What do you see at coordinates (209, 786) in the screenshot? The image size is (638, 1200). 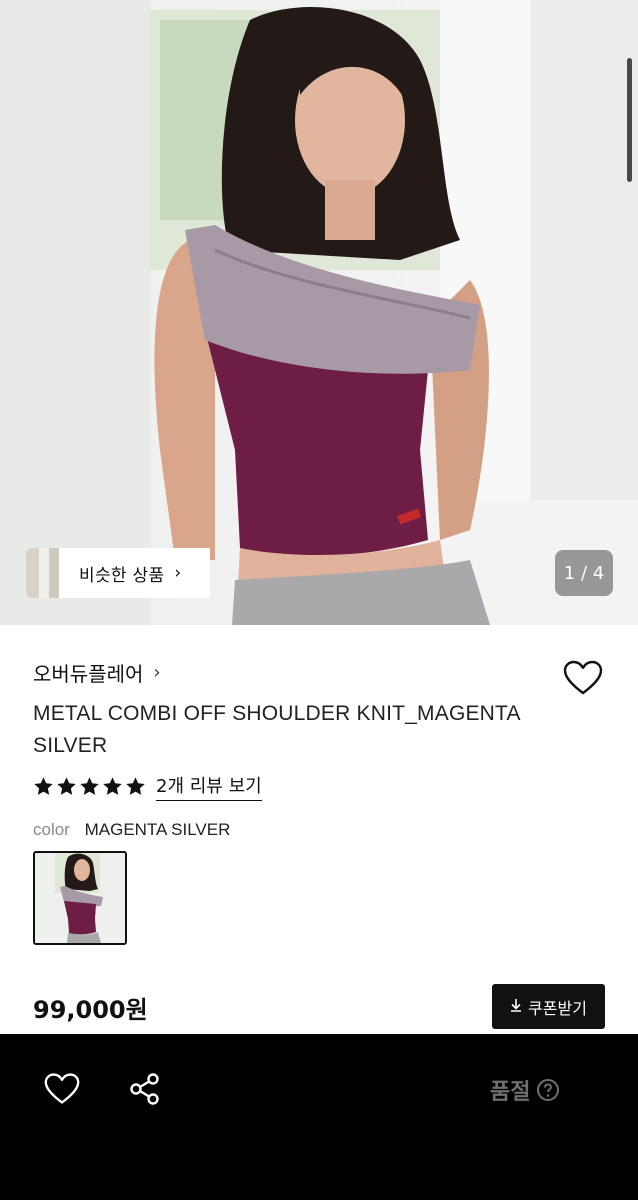 I see `review-link: 2개 리뷰 보기` at bounding box center [209, 786].